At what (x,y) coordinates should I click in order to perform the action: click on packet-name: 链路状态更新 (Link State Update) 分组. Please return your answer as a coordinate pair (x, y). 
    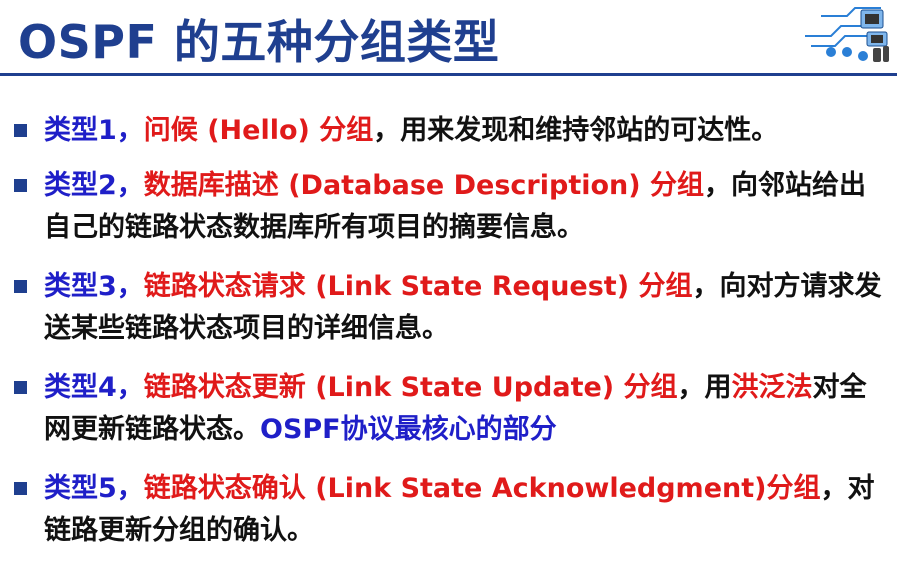
    Looking at the image, I should click on (410, 387).